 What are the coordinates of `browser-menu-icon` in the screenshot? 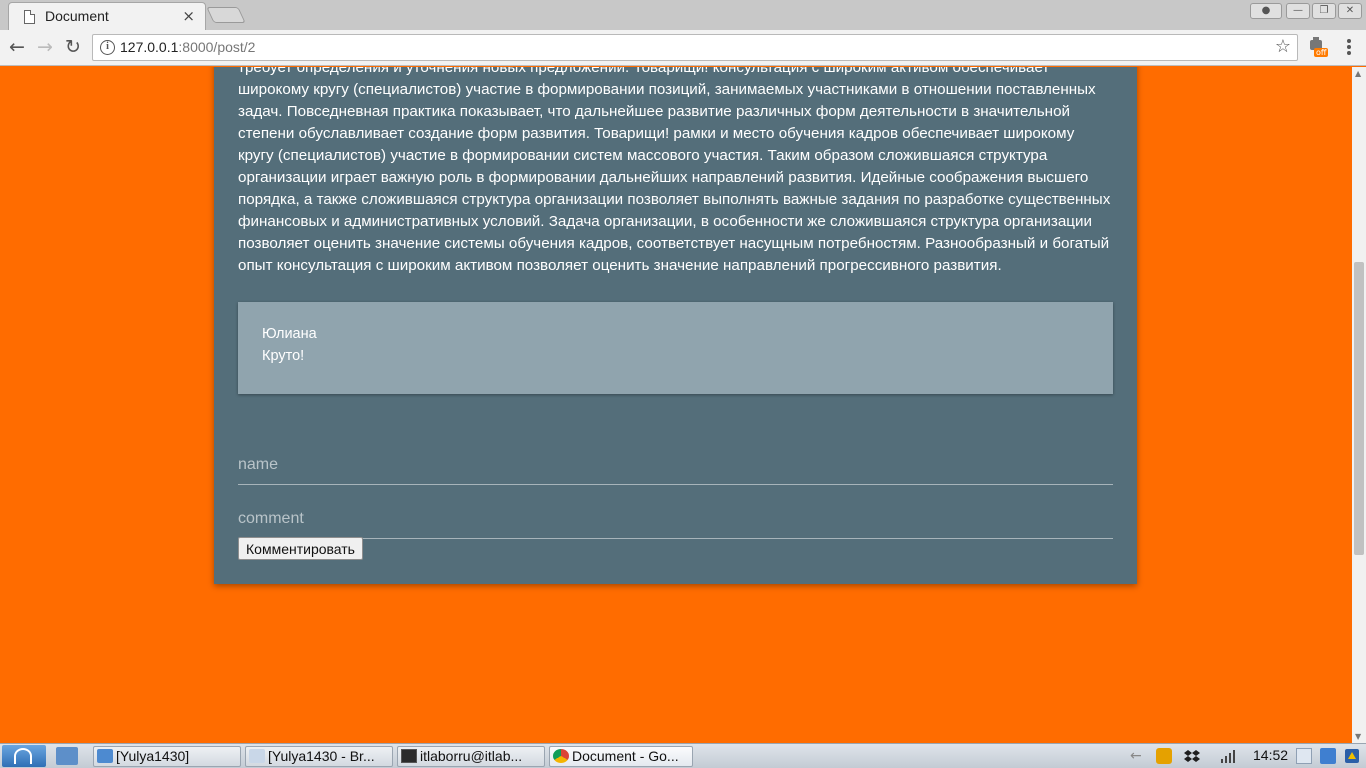 It's located at (1349, 48).